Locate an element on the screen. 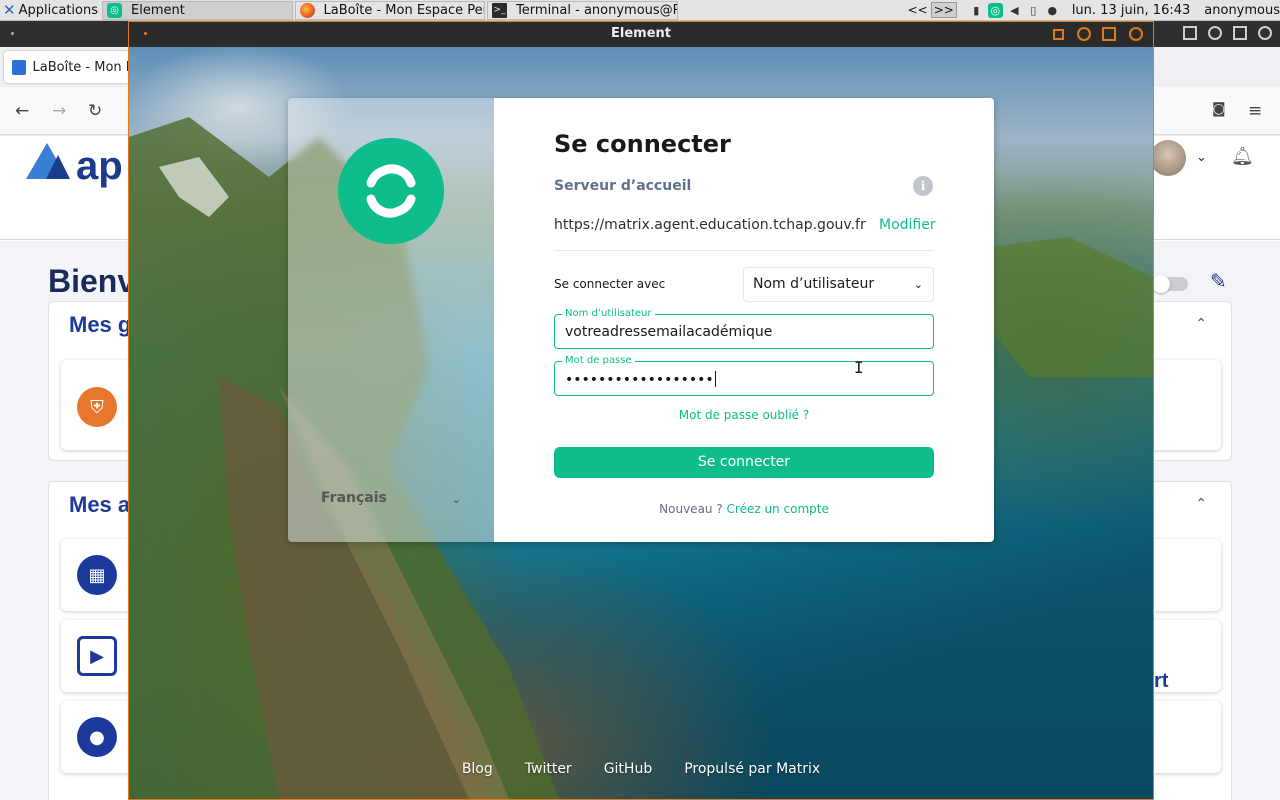 The height and width of the screenshot is (800, 1280). text-caret is located at coordinates (715, 379).